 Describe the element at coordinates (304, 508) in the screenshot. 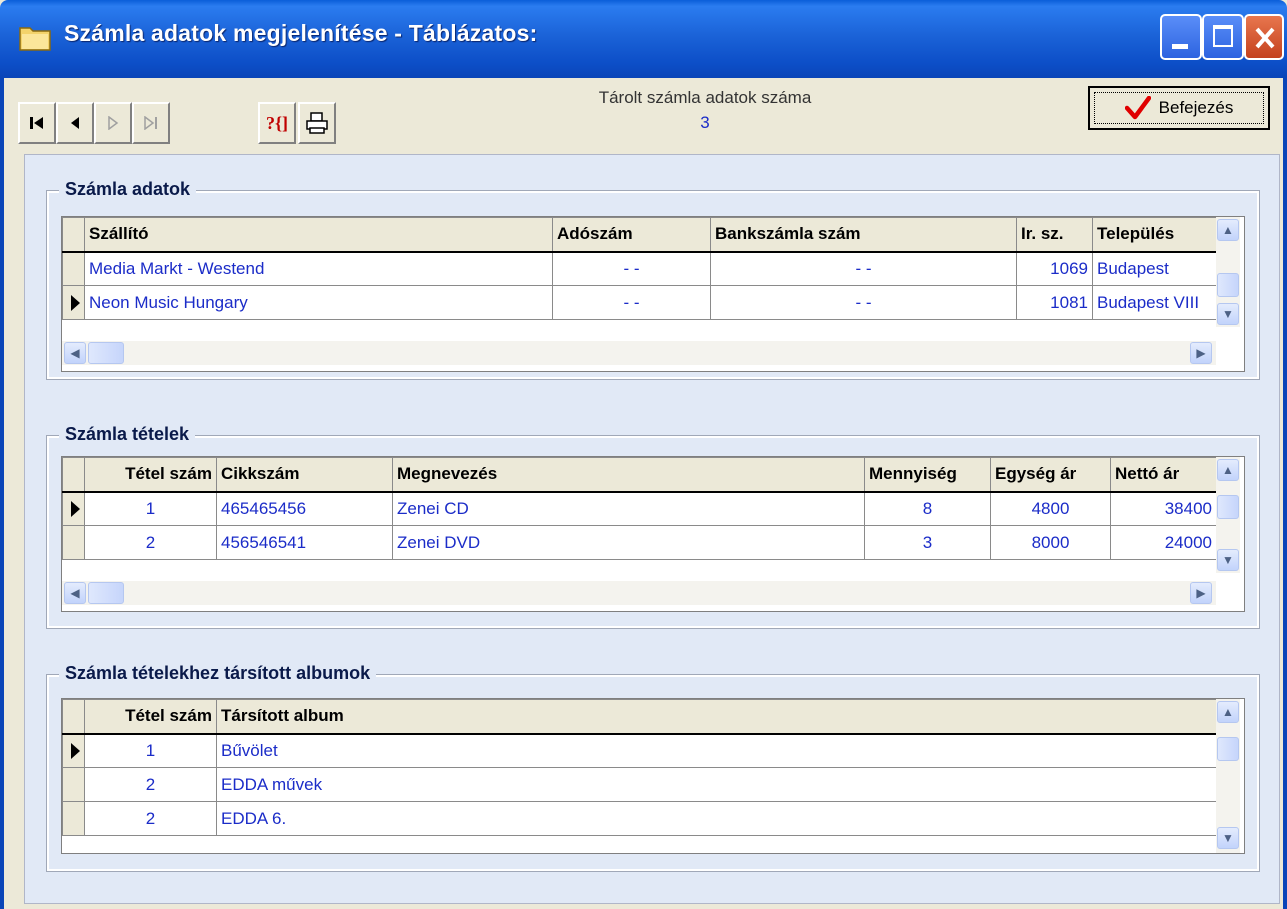

I see `table-cell: 465465456` at that location.